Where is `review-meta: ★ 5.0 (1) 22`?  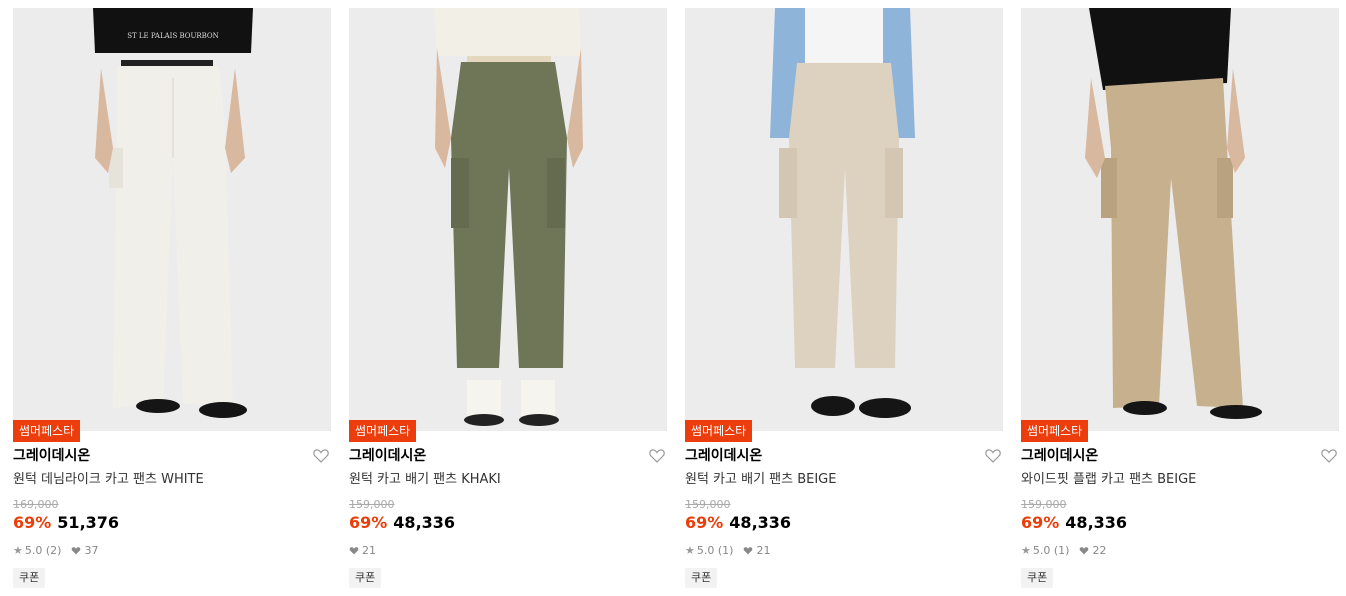
review-meta: ★ 5.0 (1) 22 is located at coordinates (1063, 550).